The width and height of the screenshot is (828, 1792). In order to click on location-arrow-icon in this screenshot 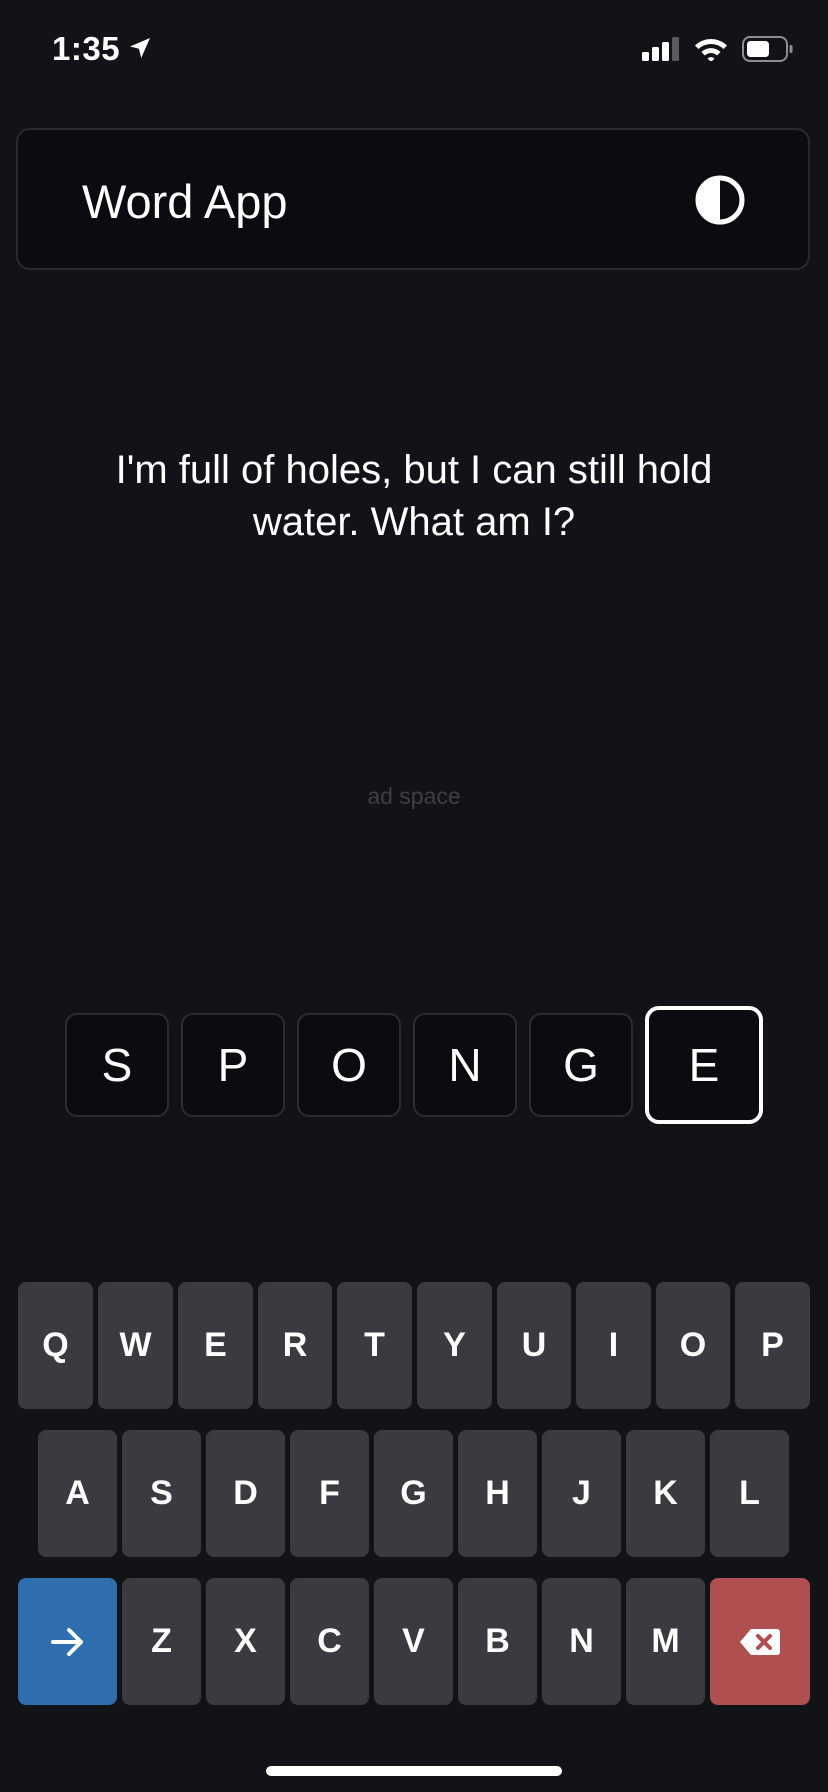, I will do `click(140, 49)`.